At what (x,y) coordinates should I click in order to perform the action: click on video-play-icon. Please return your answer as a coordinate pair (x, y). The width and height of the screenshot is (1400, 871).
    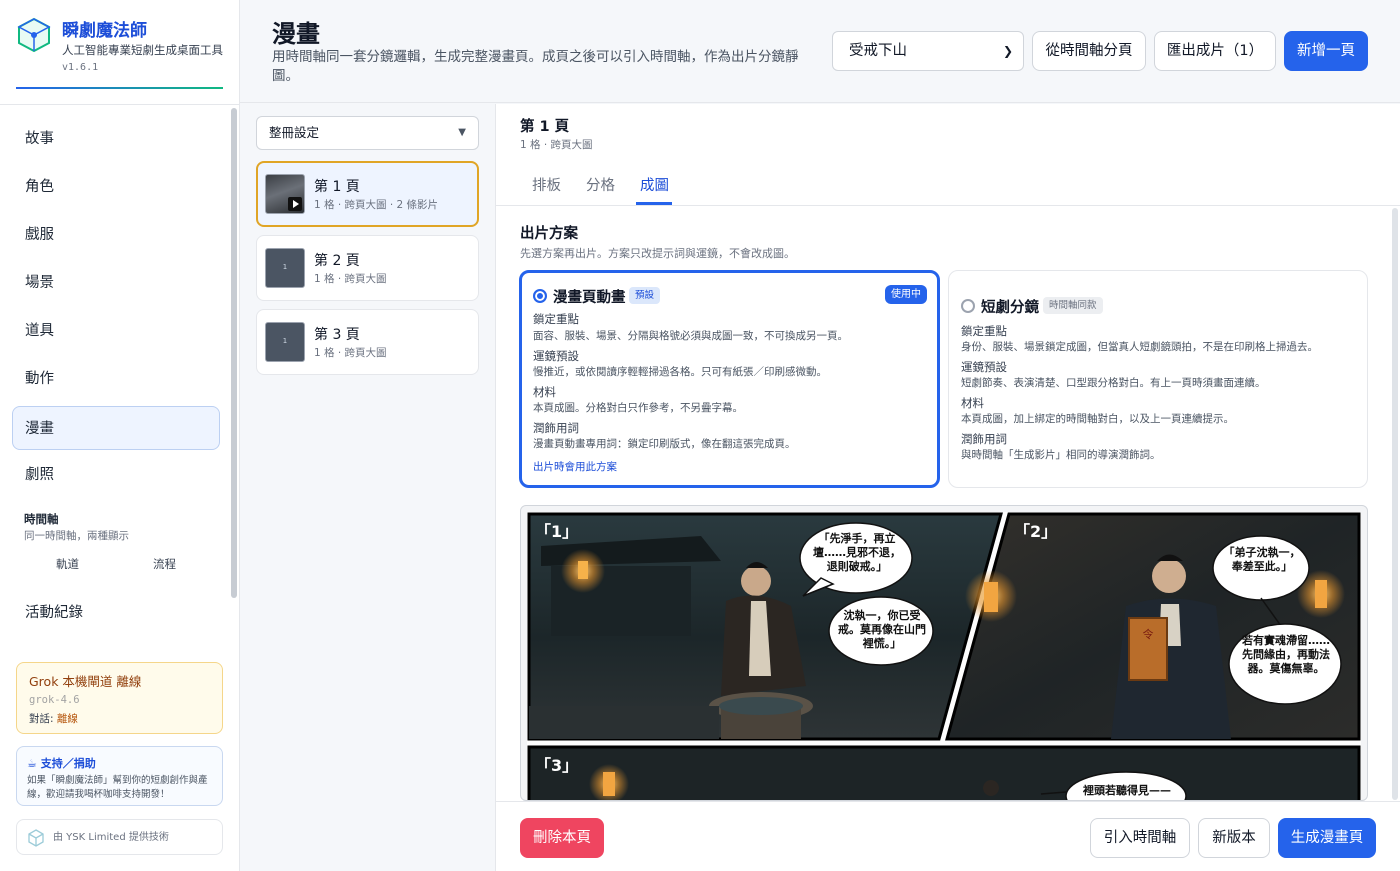
    Looking at the image, I should click on (295, 204).